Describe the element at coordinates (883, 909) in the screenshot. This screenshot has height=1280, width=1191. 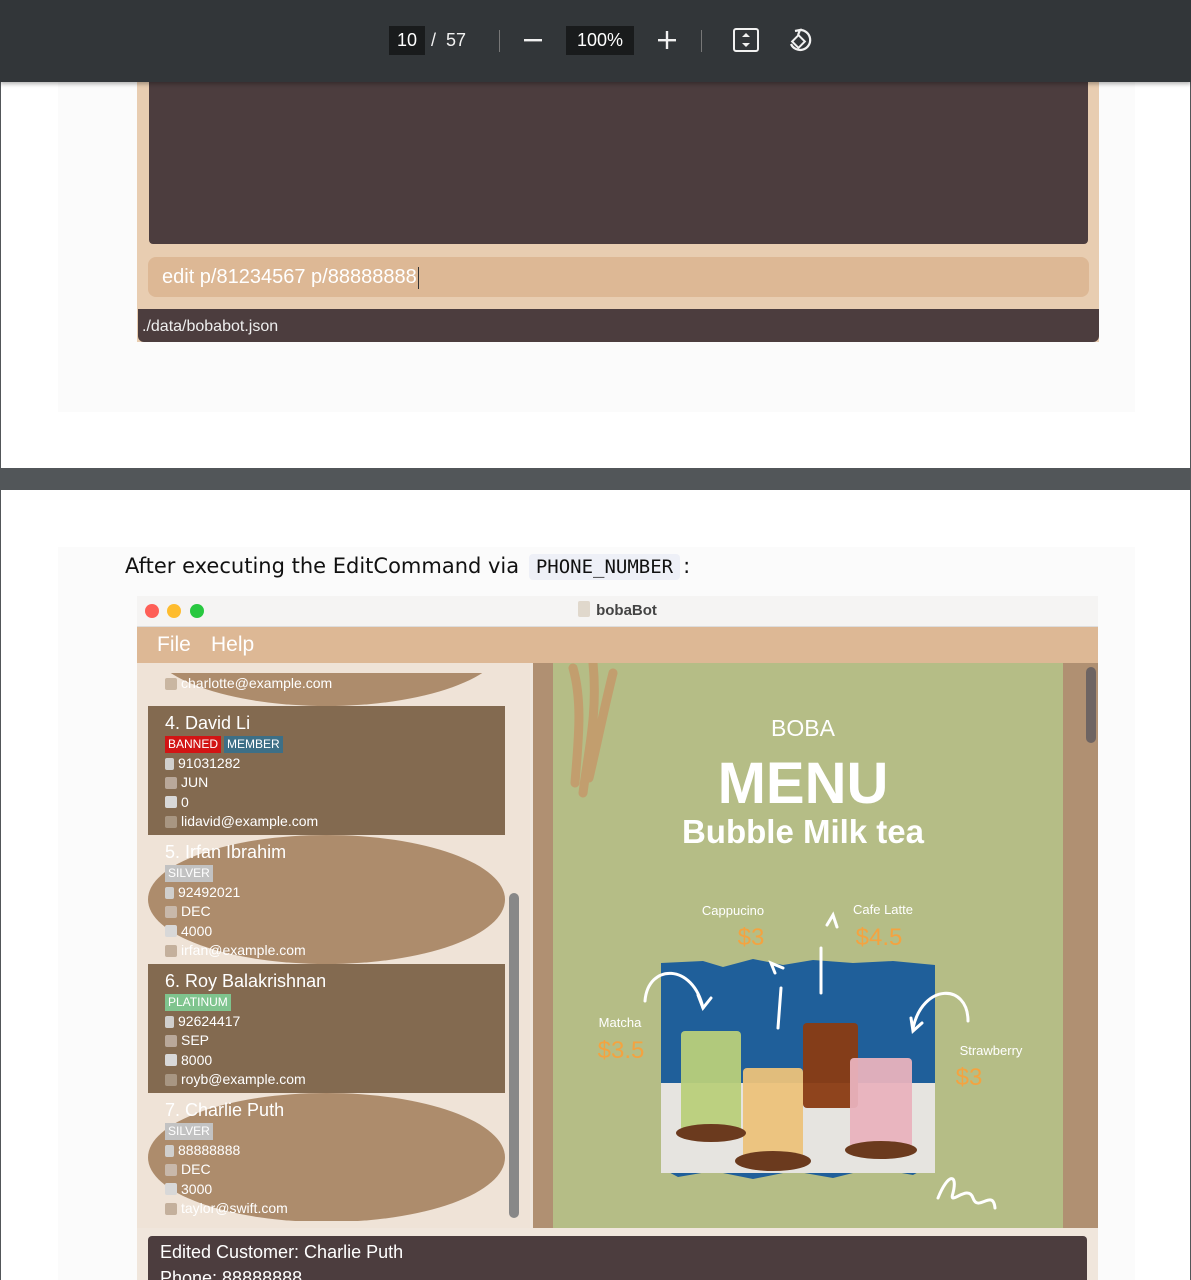
I see `menu-item-name: Cafe Latte` at that location.